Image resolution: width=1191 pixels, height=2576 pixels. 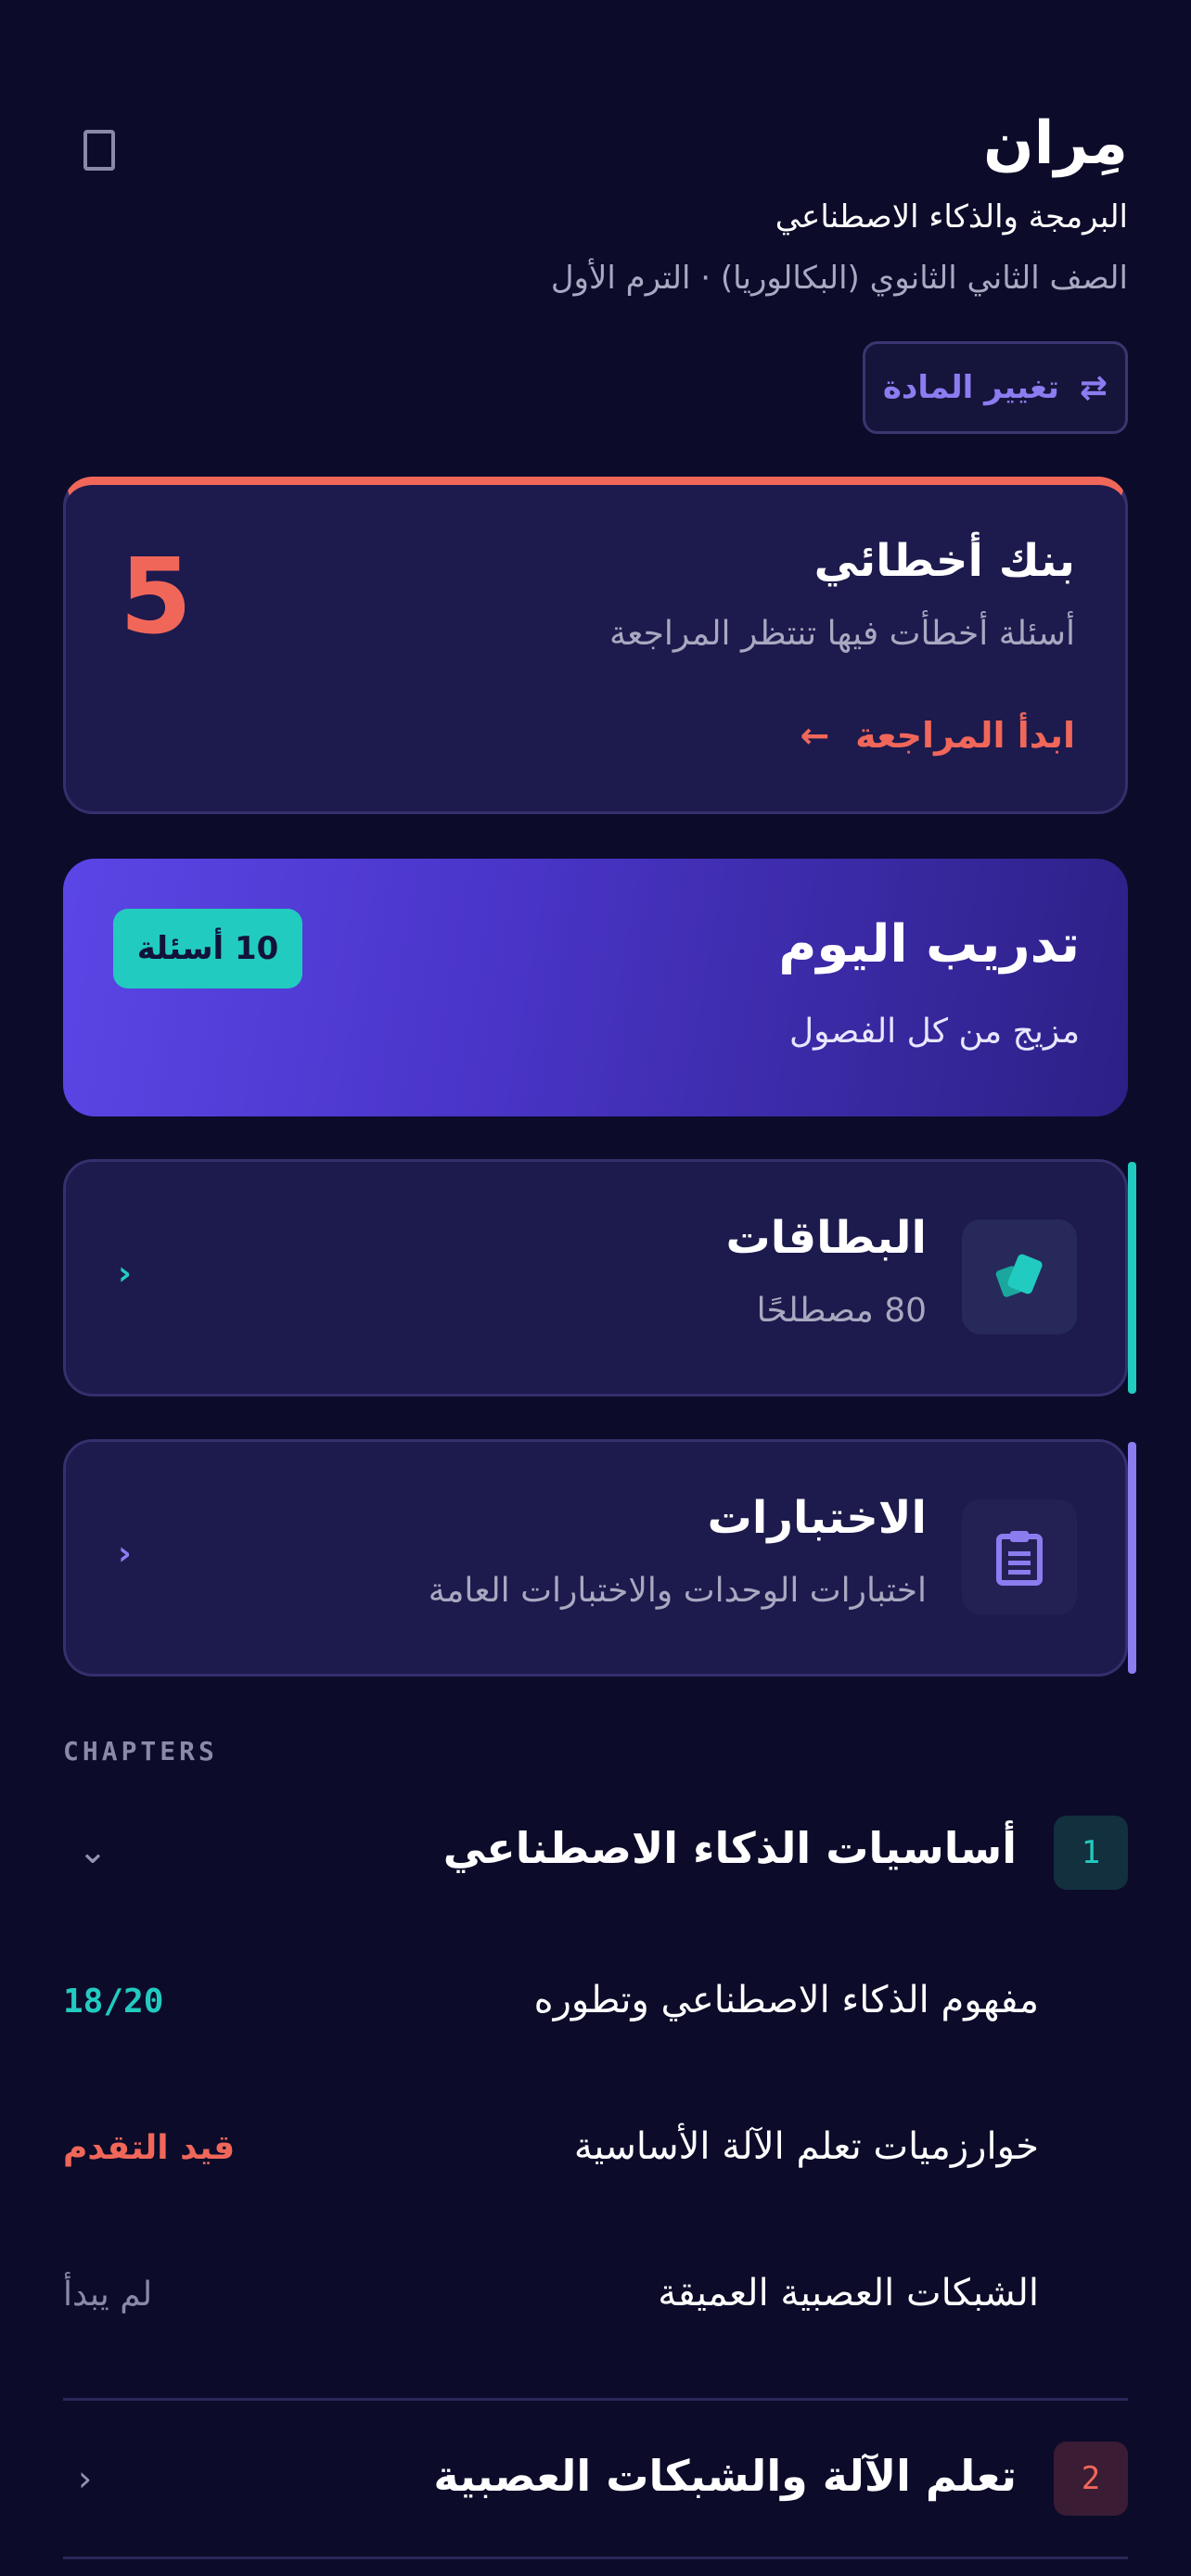 What do you see at coordinates (1019, 1557) in the screenshot?
I see `clipboard-icon` at bounding box center [1019, 1557].